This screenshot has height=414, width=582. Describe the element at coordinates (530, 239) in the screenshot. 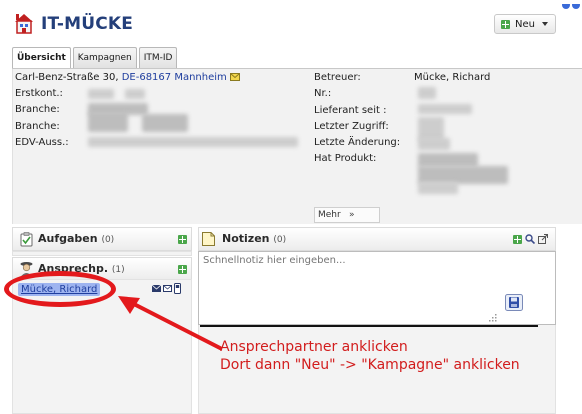

I see `search-icon` at that location.